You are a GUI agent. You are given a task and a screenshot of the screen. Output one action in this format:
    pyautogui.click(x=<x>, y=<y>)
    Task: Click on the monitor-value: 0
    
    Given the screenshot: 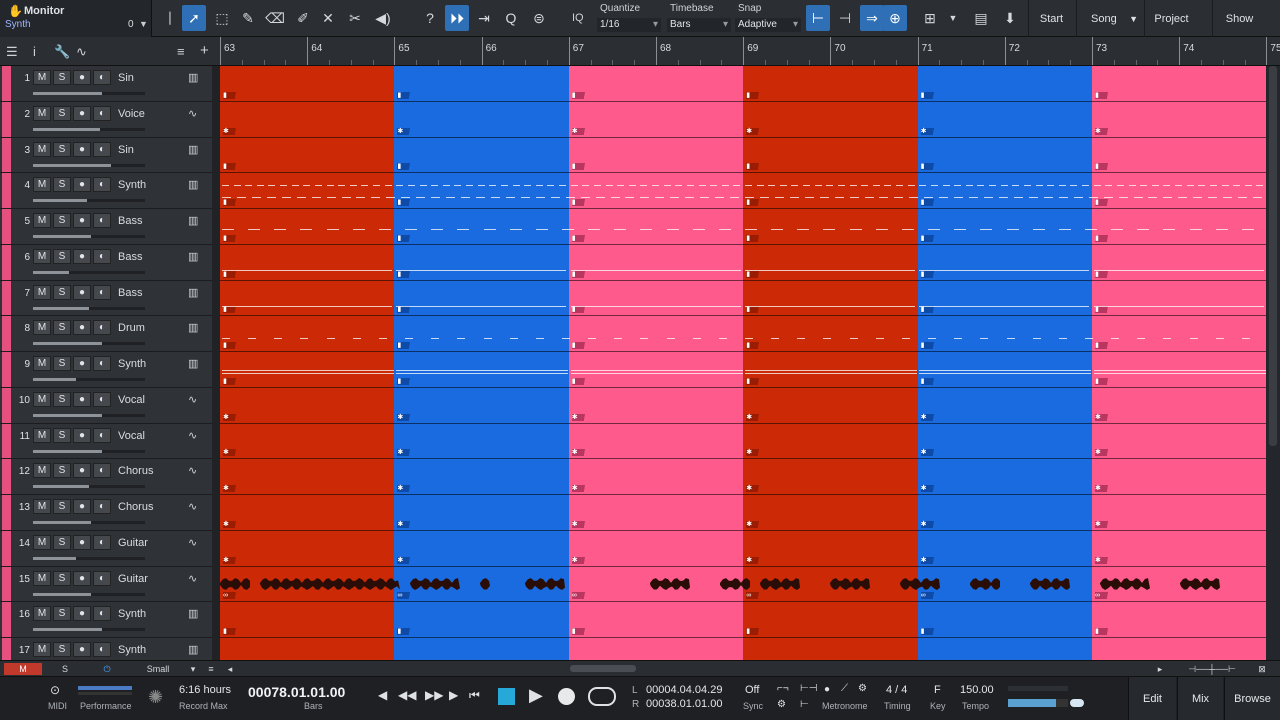 What is the action you would take?
    pyautogui.click(x=131, y=24)
    